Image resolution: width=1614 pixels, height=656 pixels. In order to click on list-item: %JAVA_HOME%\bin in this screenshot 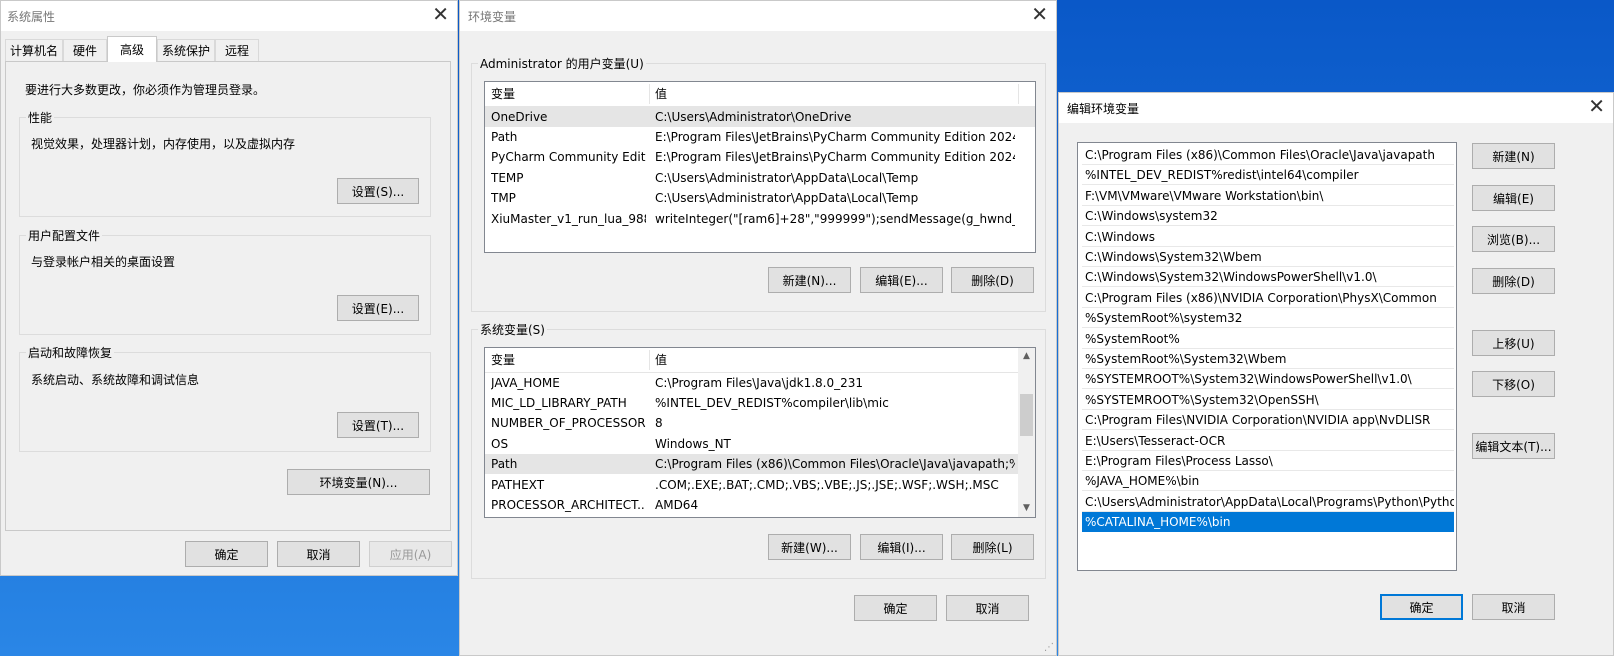, I will do `click(1268, 481)`.